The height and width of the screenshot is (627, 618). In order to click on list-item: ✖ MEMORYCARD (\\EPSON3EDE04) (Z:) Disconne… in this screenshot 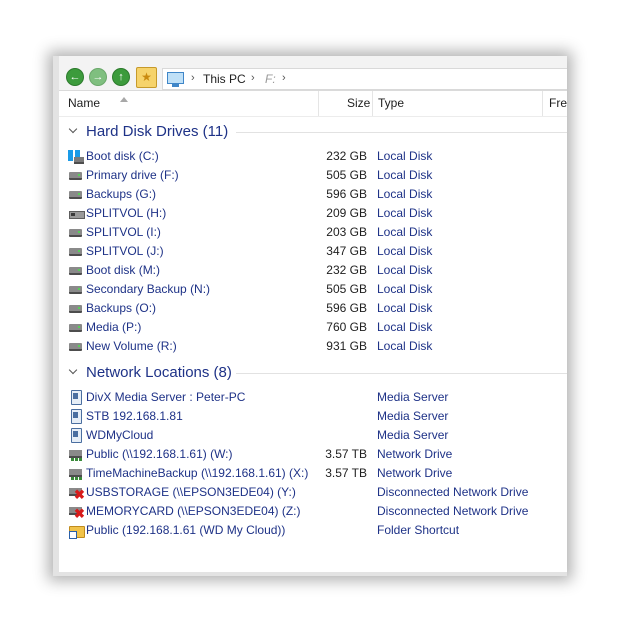, I will do `click(313, 511)`.